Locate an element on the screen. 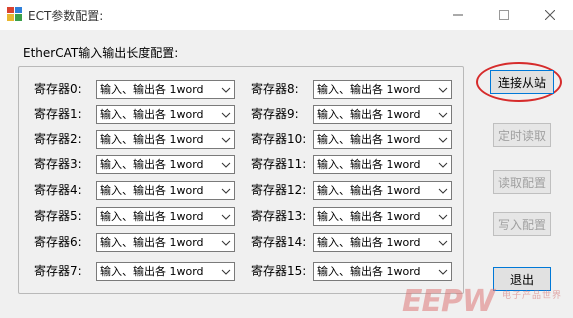 The width and height of the screenshot is (573, 318). close-button is located at coordinates (550, 15).